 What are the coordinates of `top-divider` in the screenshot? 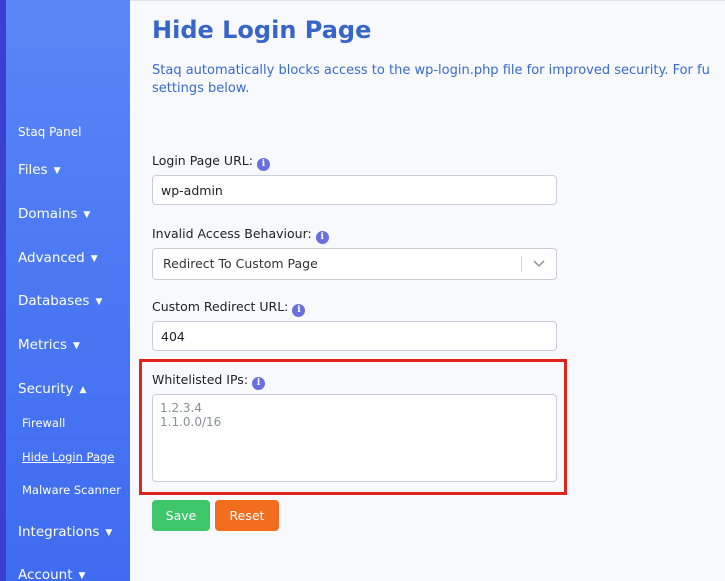 It's located at (427, 0).